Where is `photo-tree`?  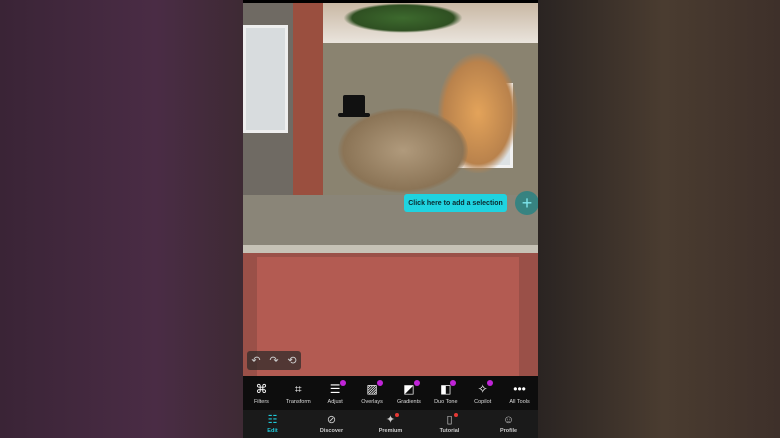
photo-tree is located at coordinates (403, 18).